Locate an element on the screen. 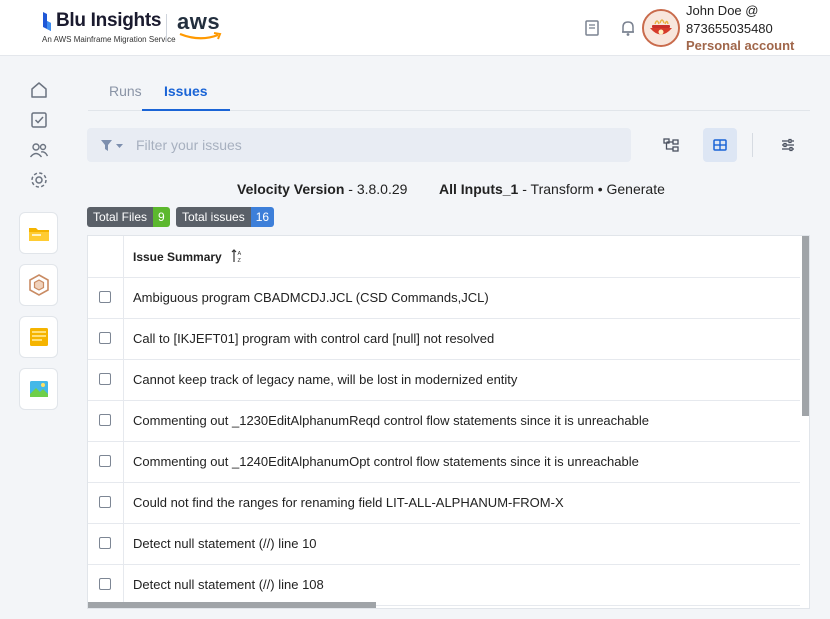 This screenshot has height=619, width=830. table-row: Detect null statement (//) line 108 is located at coordinates (444, 585).